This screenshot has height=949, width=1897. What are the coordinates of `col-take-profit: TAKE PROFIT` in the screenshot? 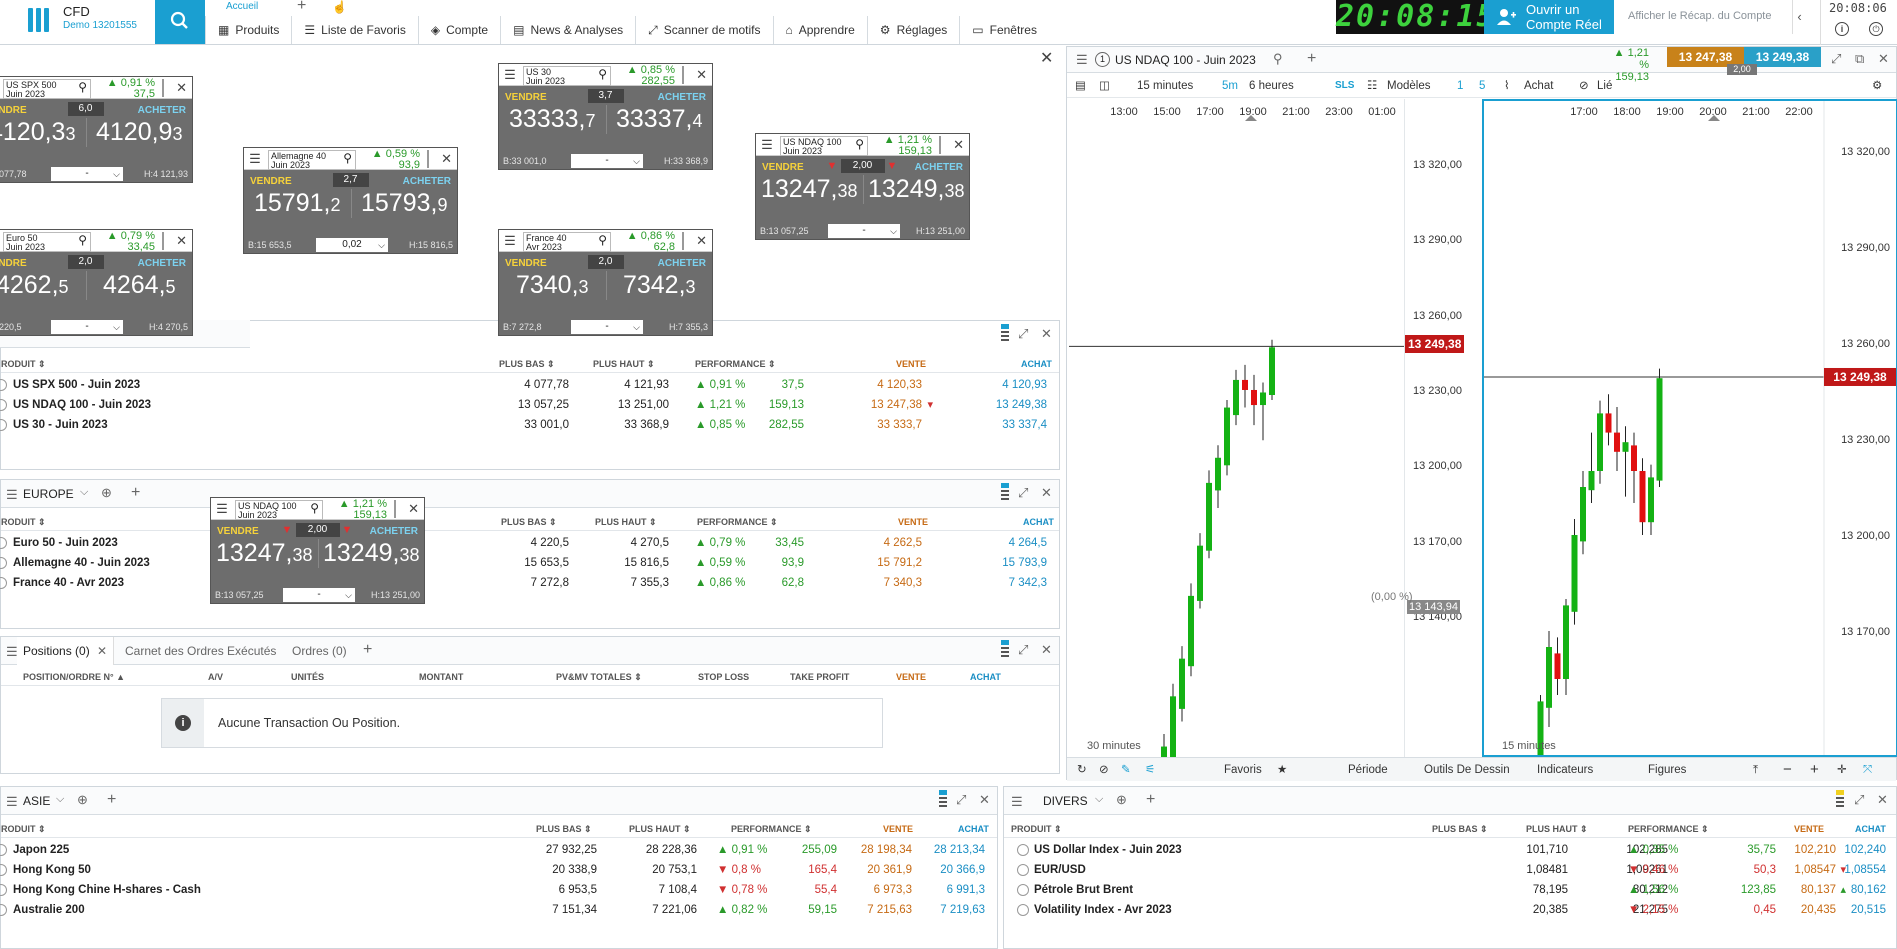 It's located at (819, 677).